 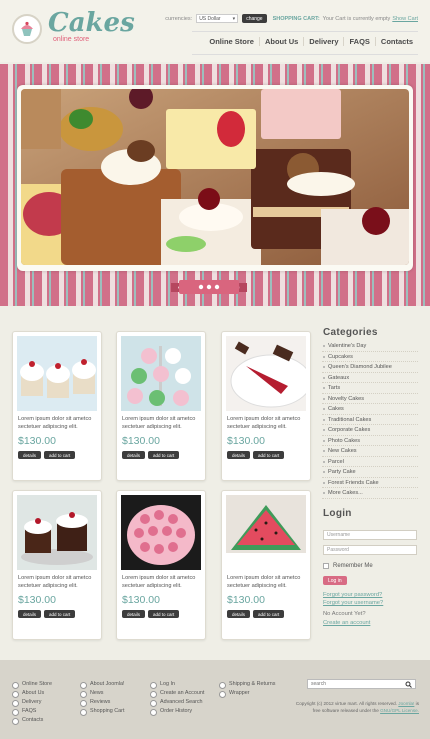 What do you see at coordinates (344, 614) in the screenshot?
I see `no-account-text: No Account Yet?` at bounding box center [344, 614].